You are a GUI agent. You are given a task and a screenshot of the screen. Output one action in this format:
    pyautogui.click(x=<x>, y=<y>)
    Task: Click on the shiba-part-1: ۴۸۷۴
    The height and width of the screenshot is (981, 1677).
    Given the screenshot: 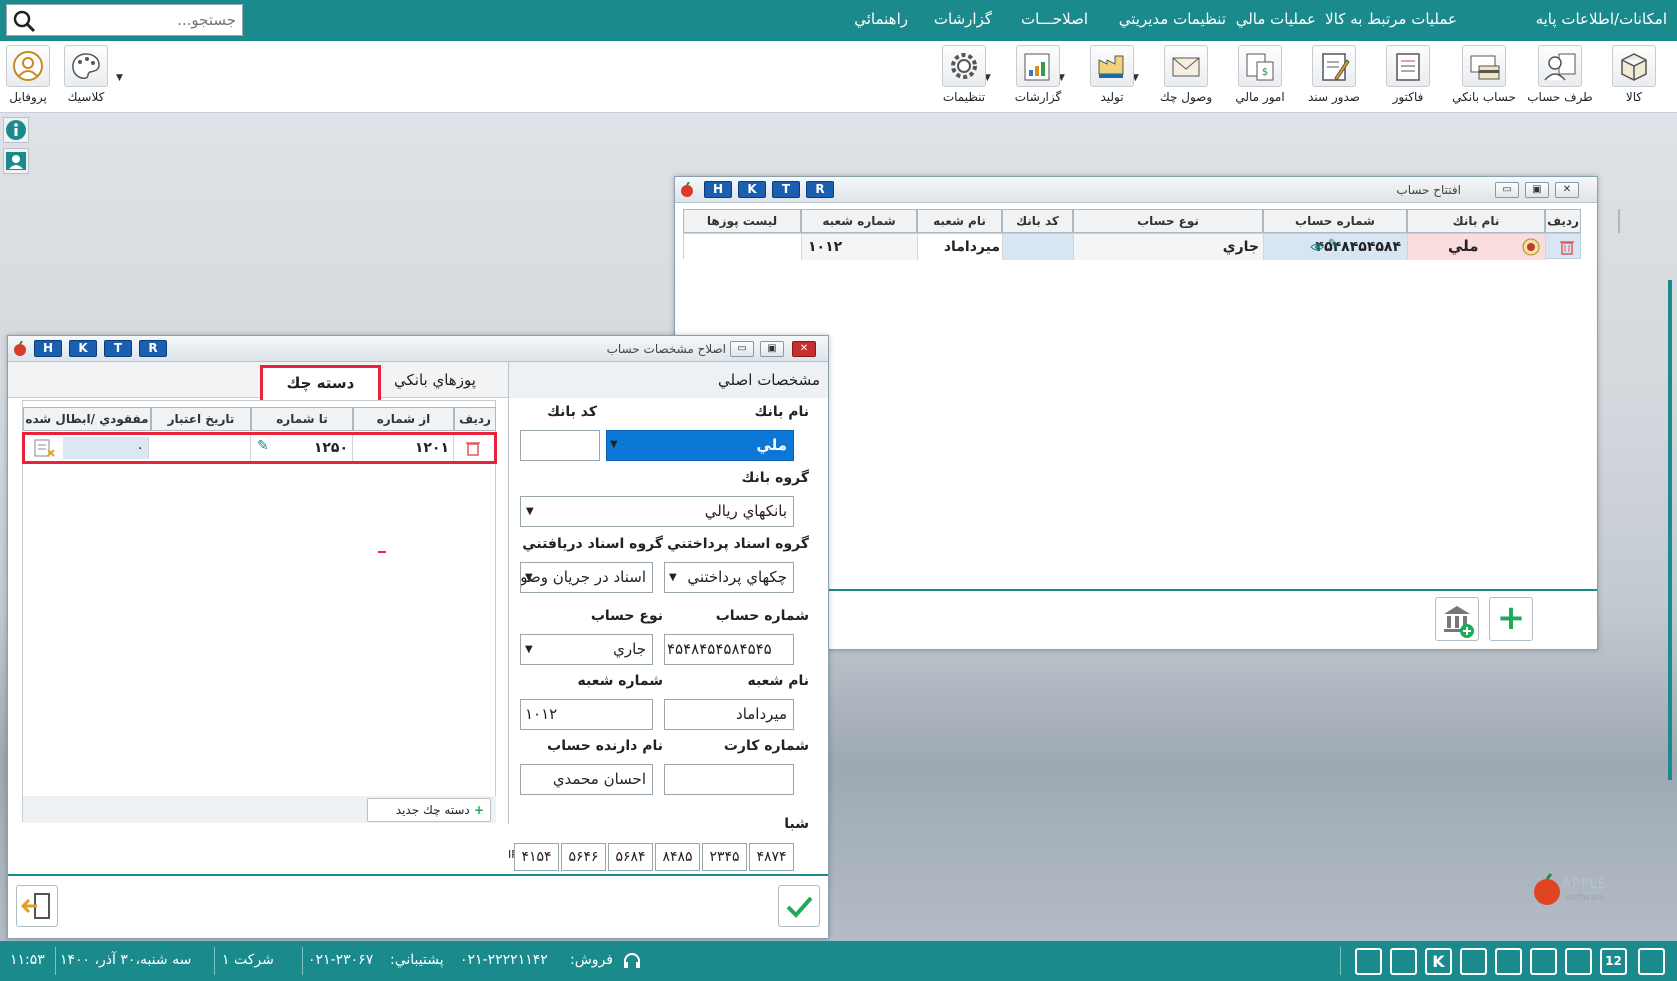 What is the action you would take?
    pyautogui.click(x=771, y=857)
    